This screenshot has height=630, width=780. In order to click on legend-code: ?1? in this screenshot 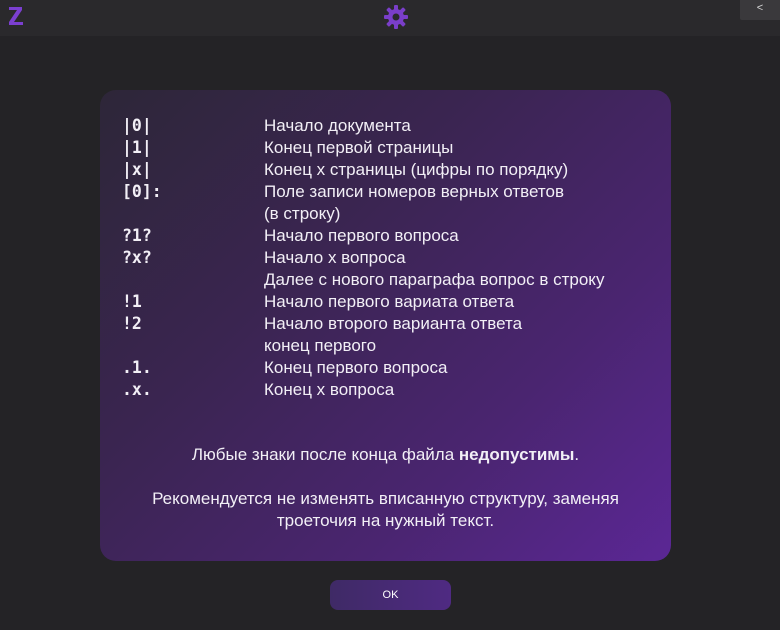, I will do `click(137, 235)`.